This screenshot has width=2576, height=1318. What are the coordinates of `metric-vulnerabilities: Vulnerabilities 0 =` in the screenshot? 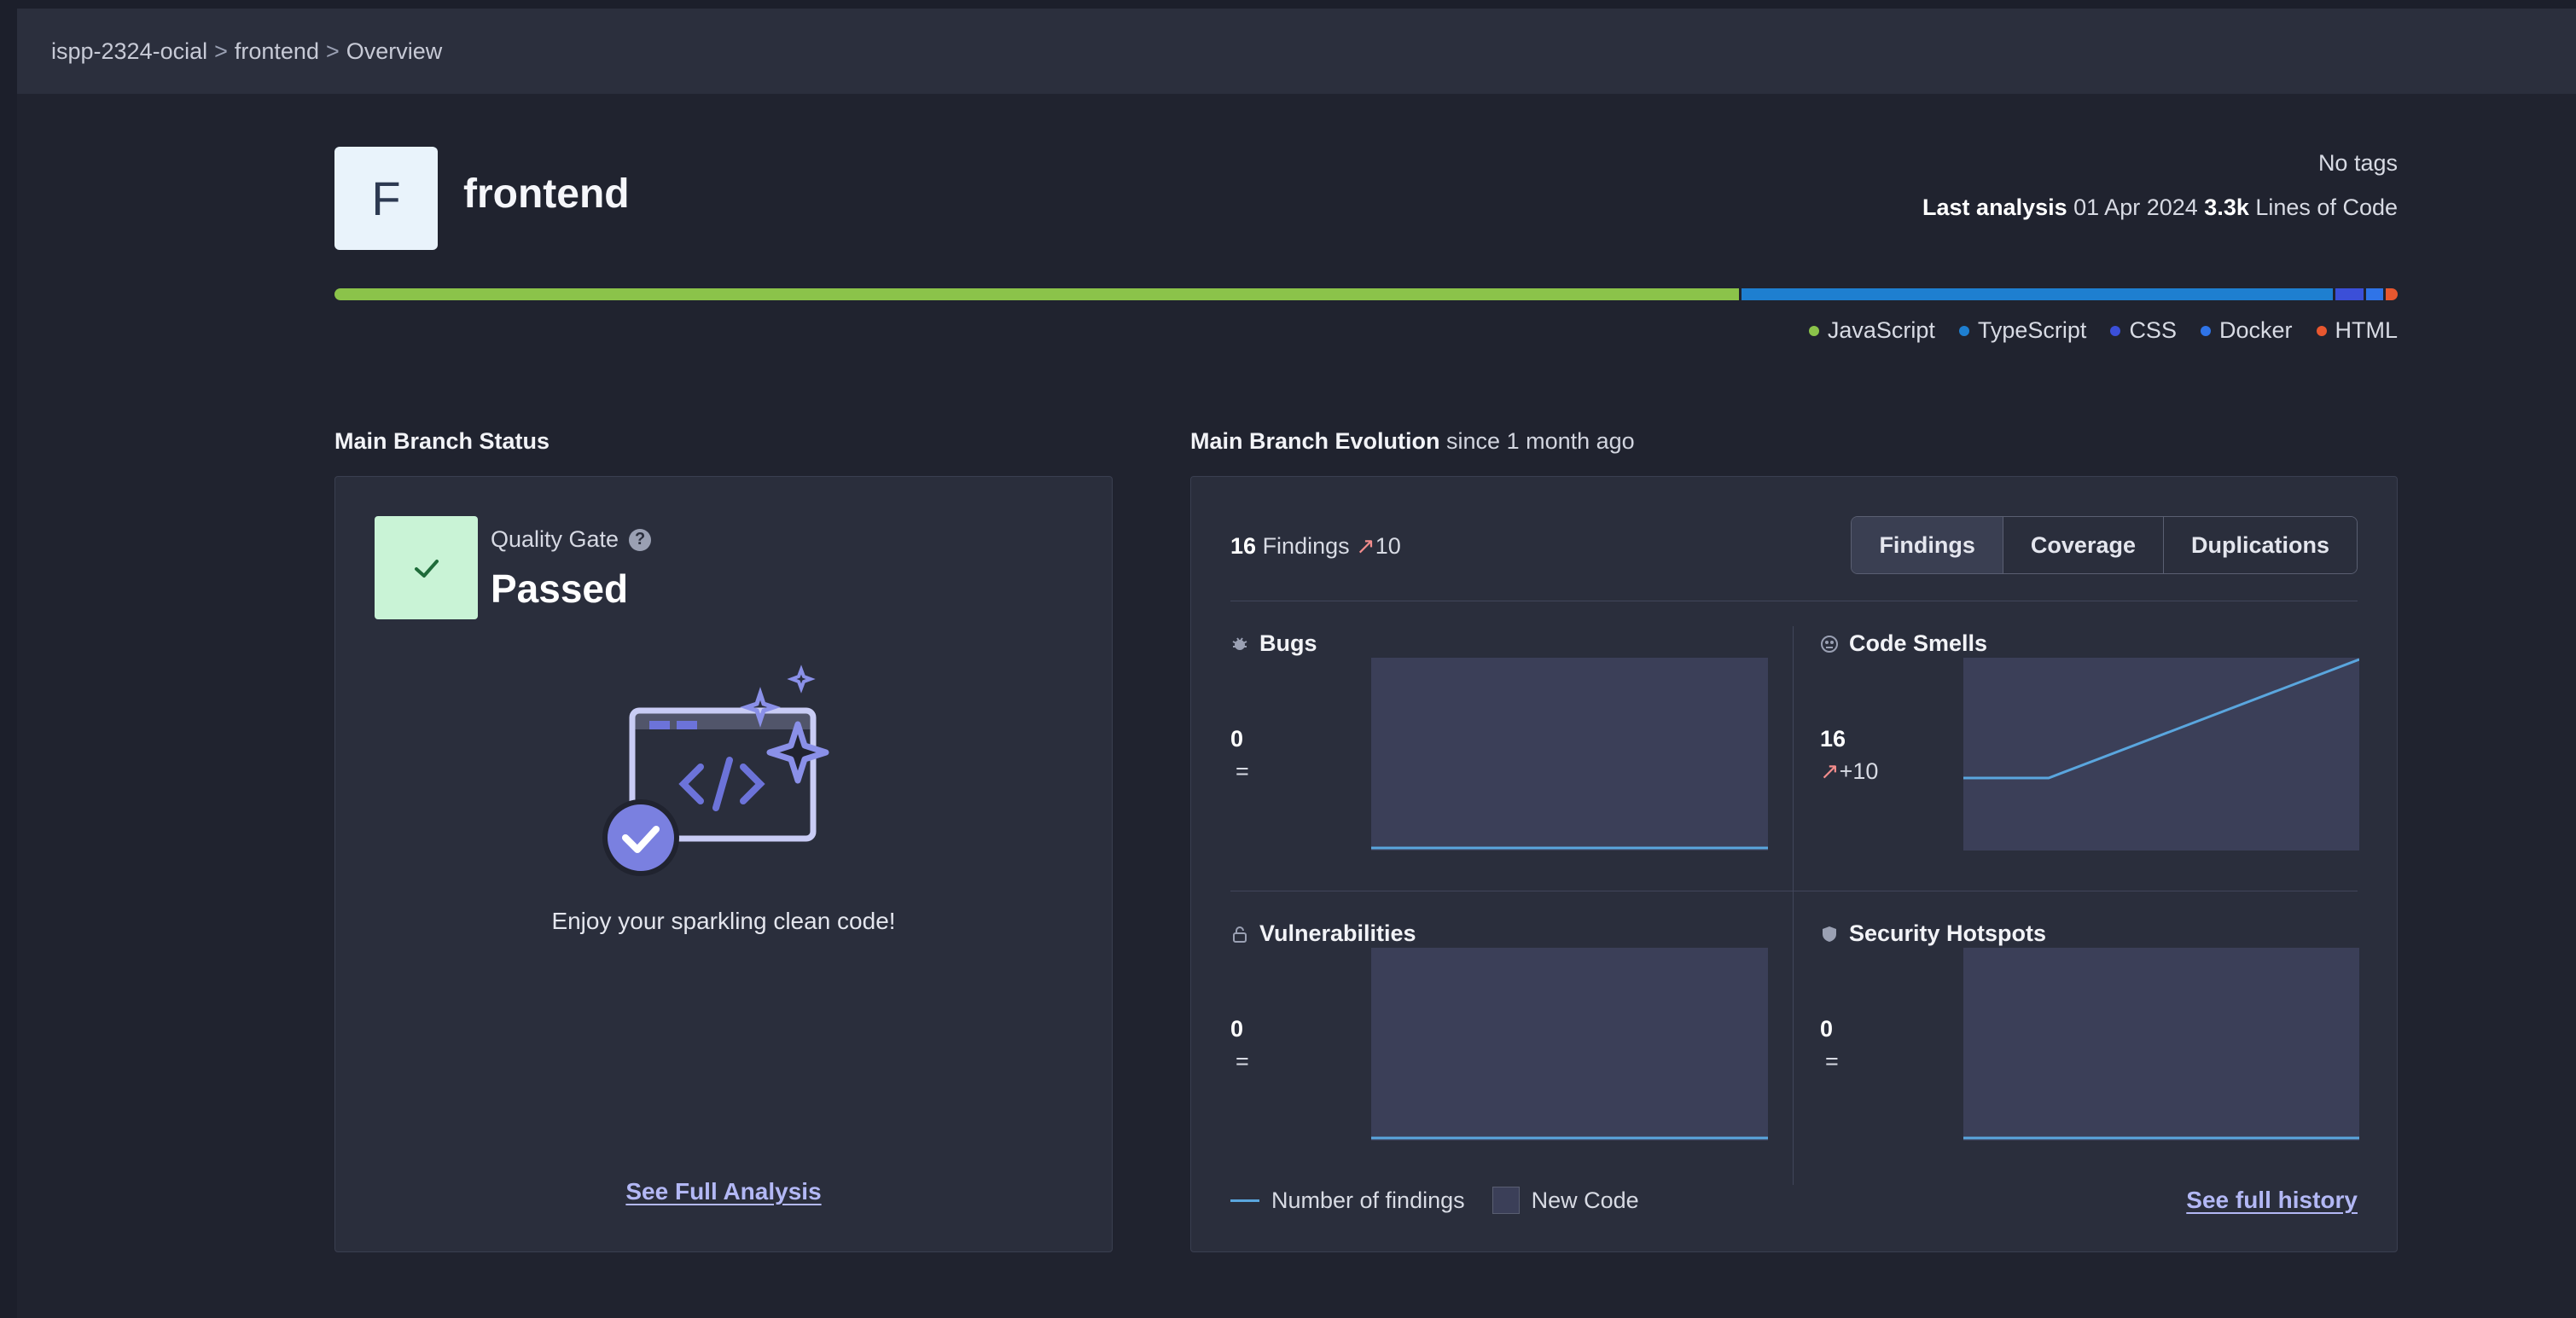 It's located at (1499, 1044).